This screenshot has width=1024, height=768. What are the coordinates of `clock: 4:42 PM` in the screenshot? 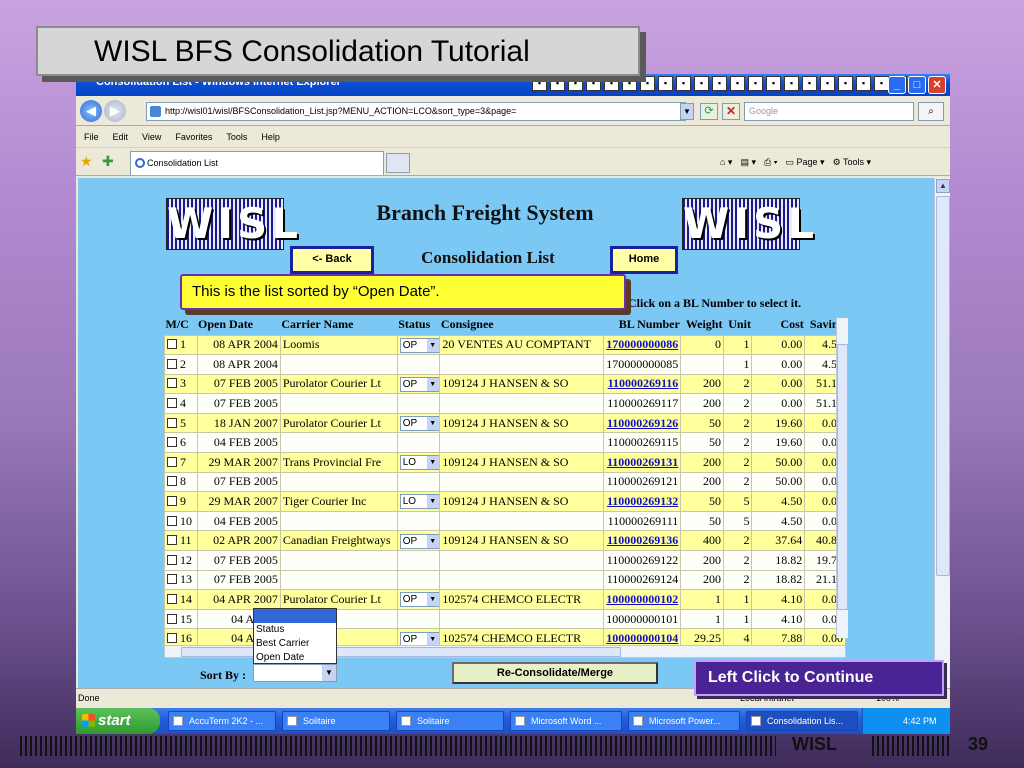 It's located at (920, 721).